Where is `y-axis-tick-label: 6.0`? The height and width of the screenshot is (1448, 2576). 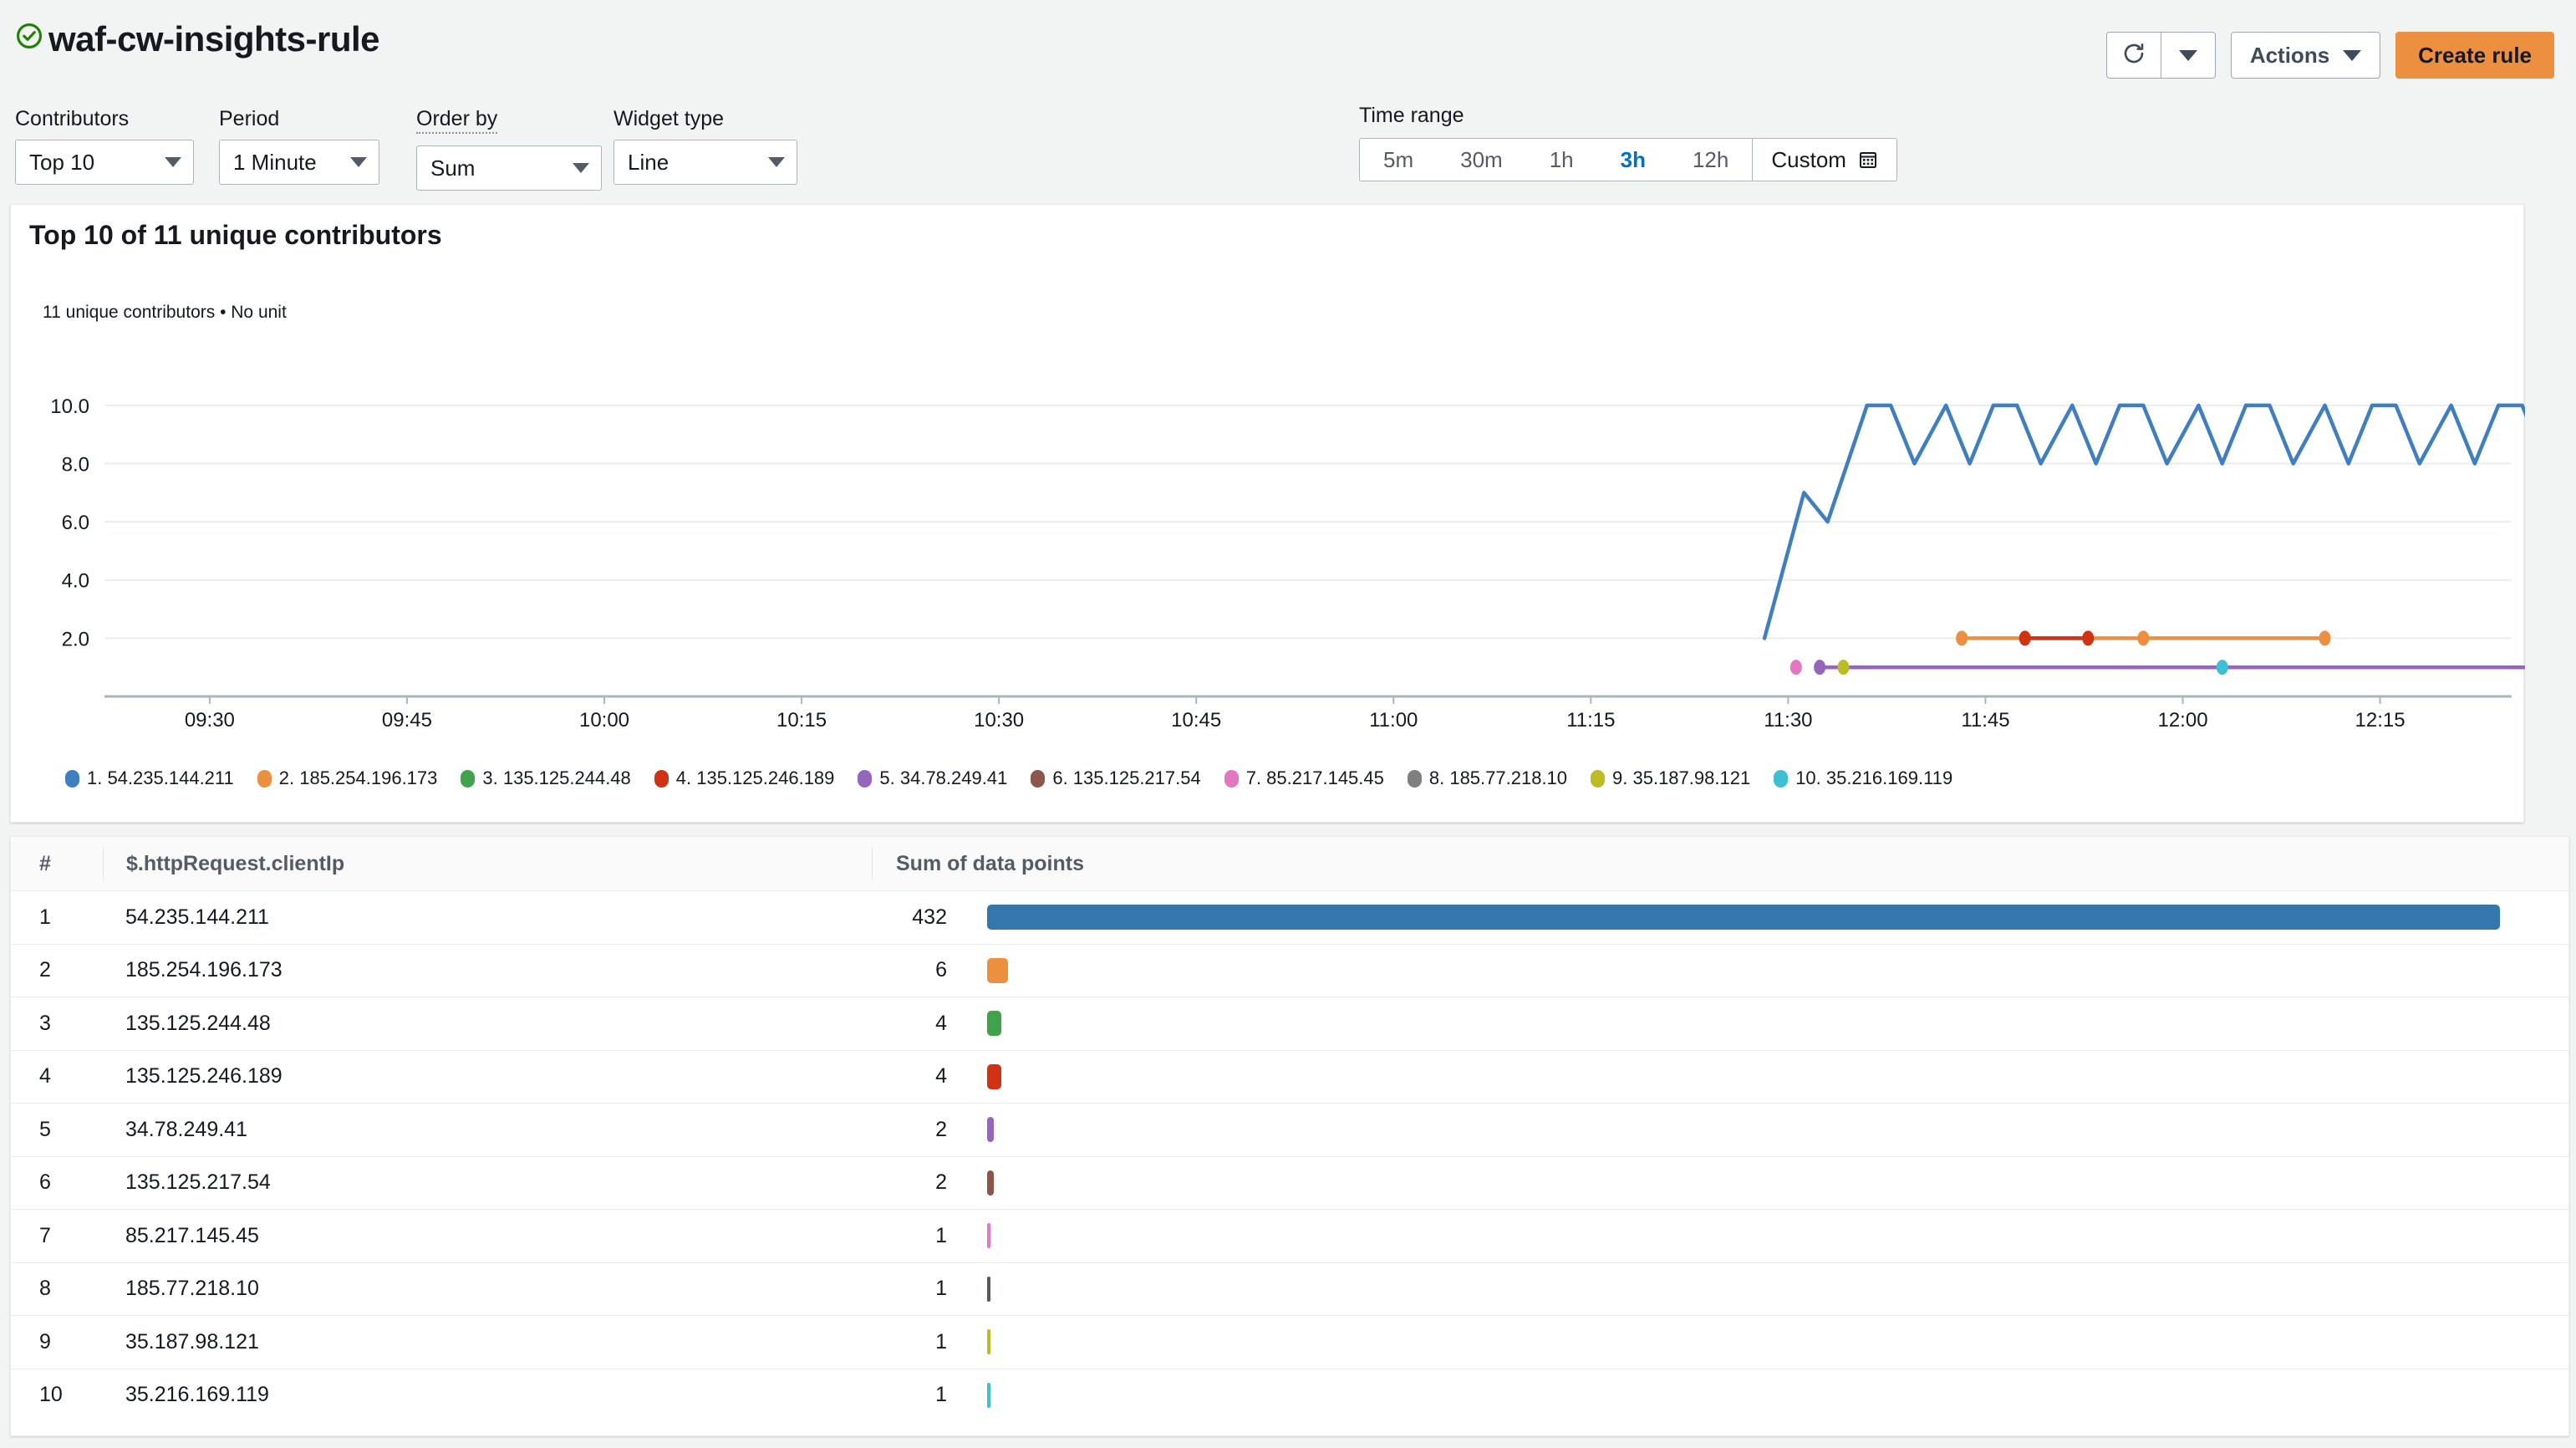
y-axis-tick-label: 6.0 is located at coordinates (75, 523).